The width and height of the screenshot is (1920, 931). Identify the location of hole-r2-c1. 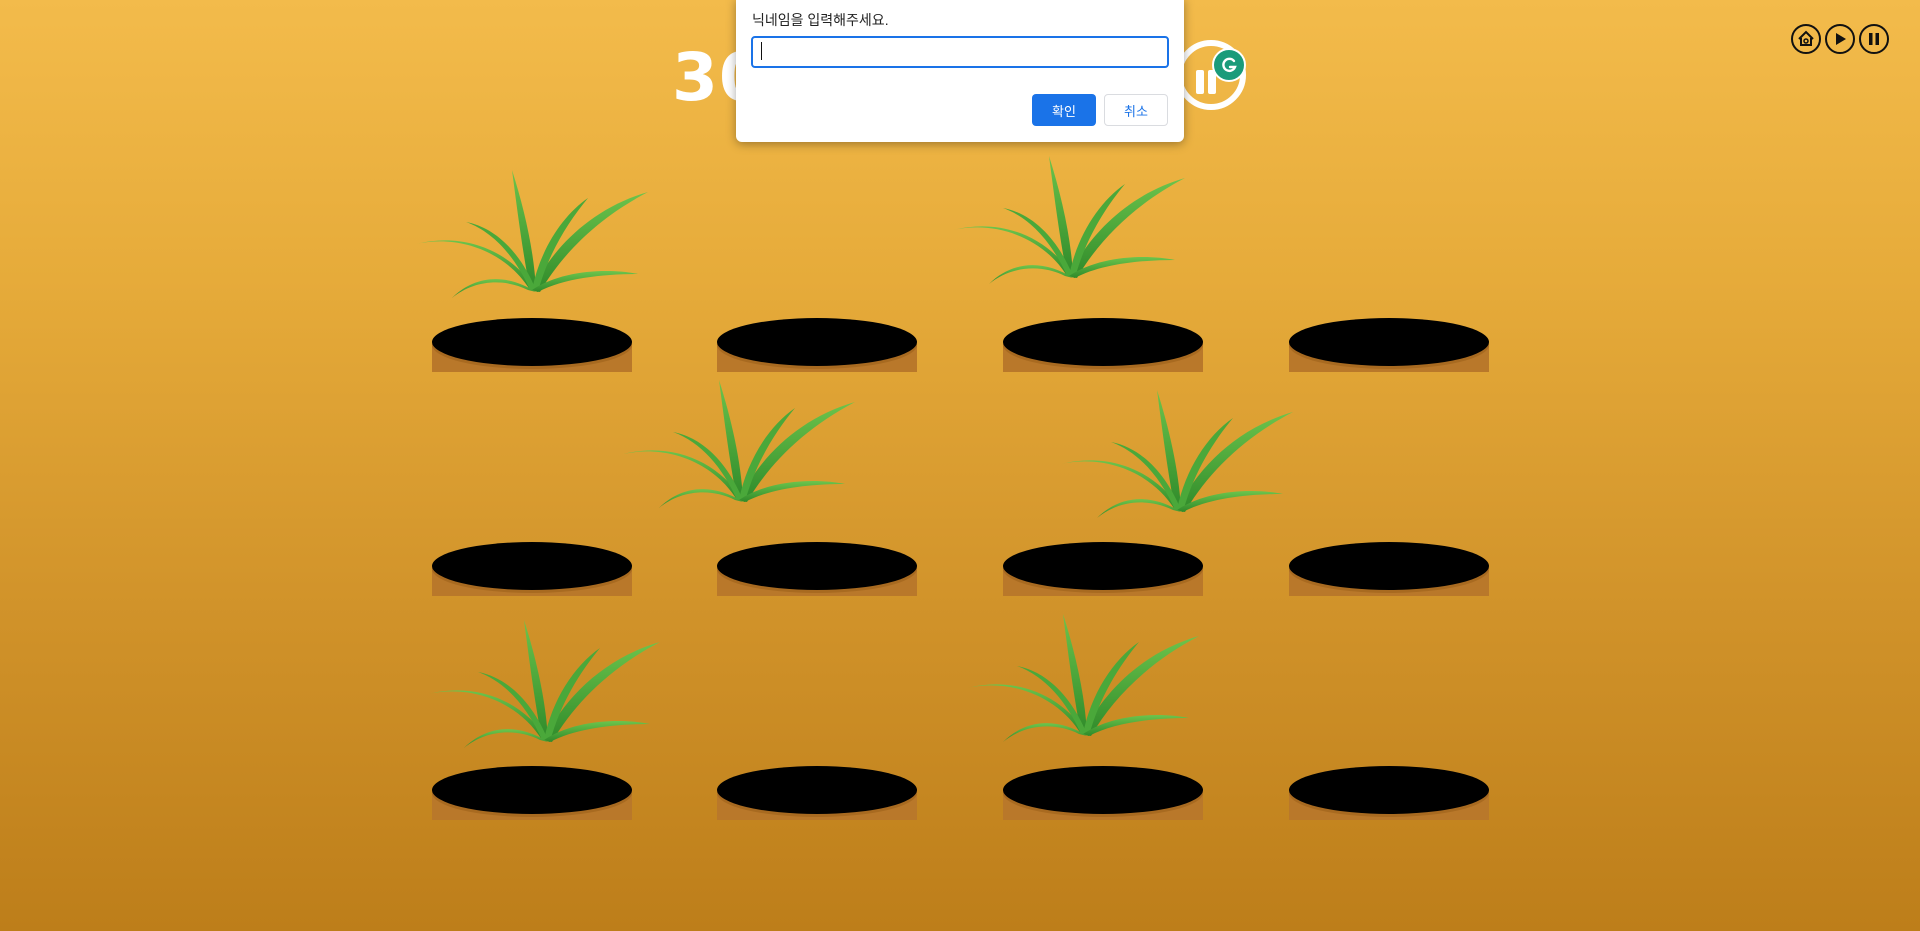
(532, 569).